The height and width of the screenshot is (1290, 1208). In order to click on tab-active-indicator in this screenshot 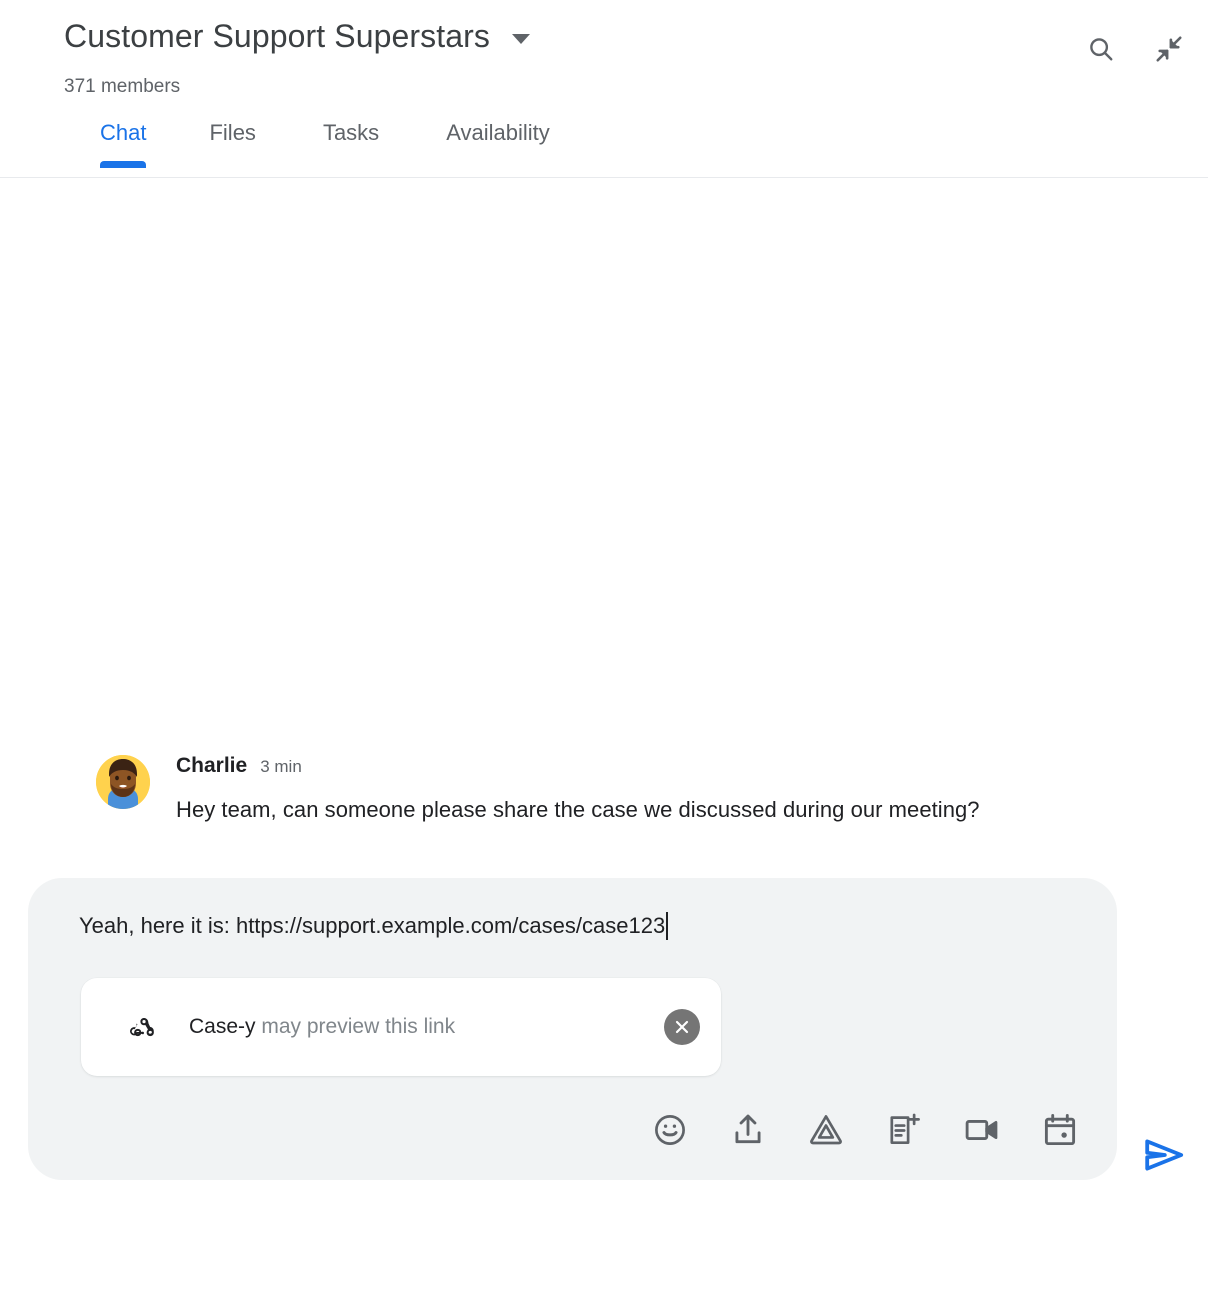, I will do `click(123, 164)`.